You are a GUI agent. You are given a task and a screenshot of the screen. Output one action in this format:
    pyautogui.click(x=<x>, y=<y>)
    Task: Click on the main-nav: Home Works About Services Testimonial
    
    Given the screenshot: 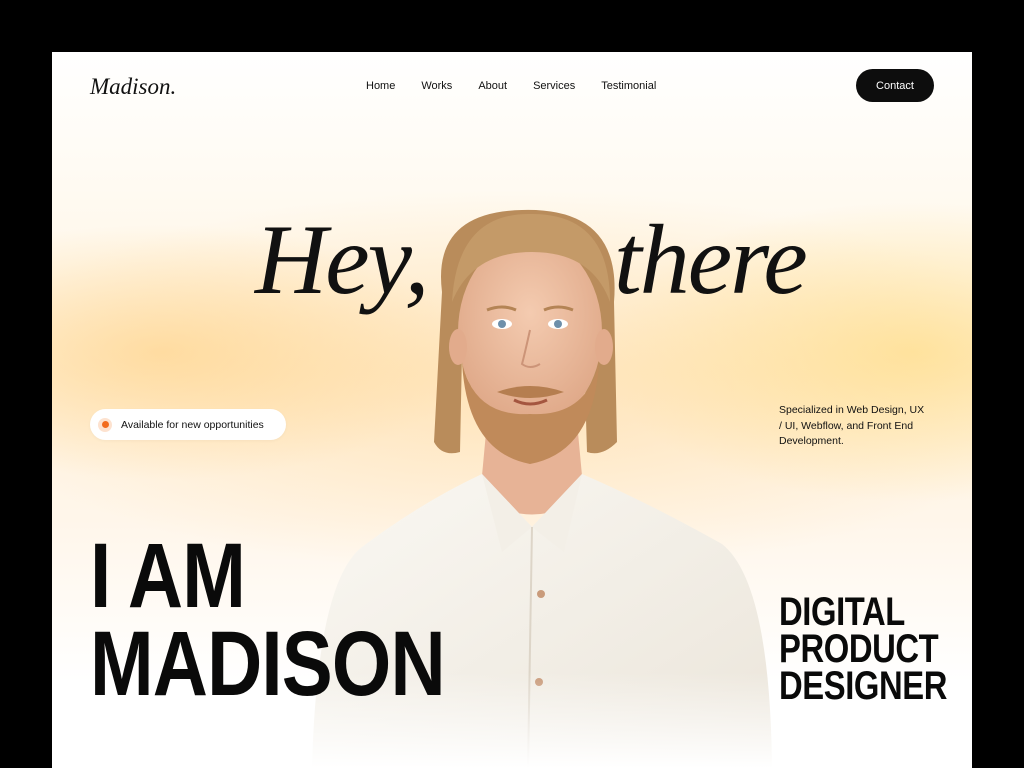 What is the action you would take?
    pyautogui.click(x=524, y=86)
    